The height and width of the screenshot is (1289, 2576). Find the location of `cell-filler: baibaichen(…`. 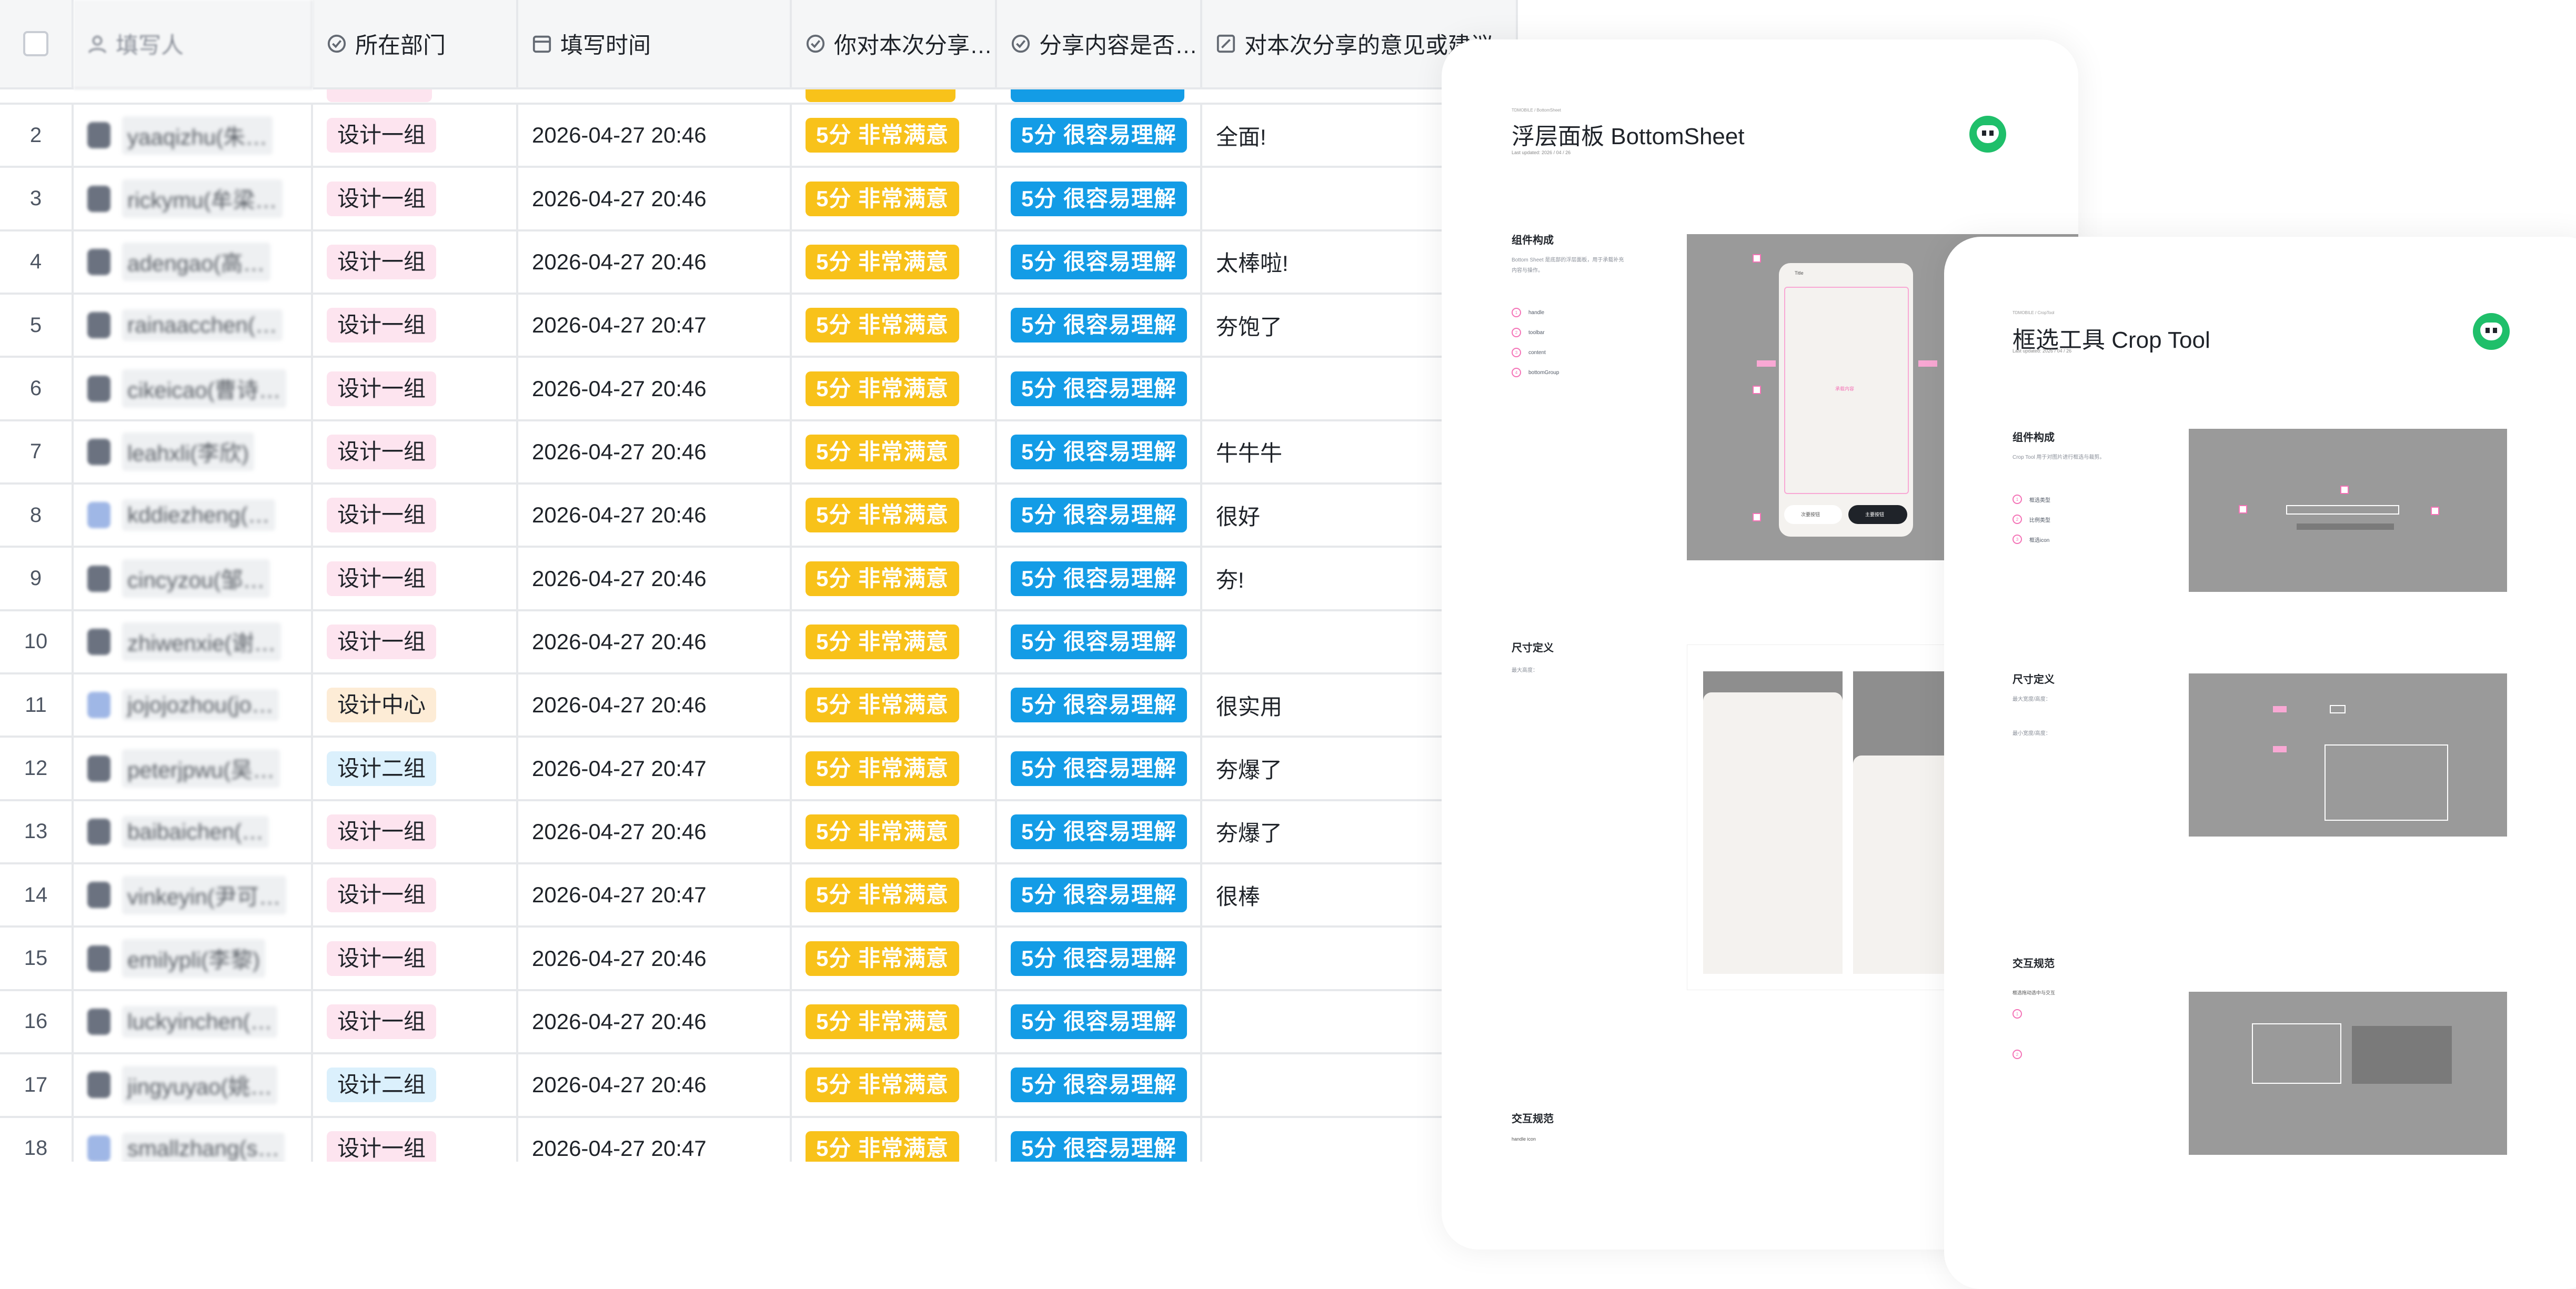

cell-filler: baibaichen(… is located at coordinates (193, 833).